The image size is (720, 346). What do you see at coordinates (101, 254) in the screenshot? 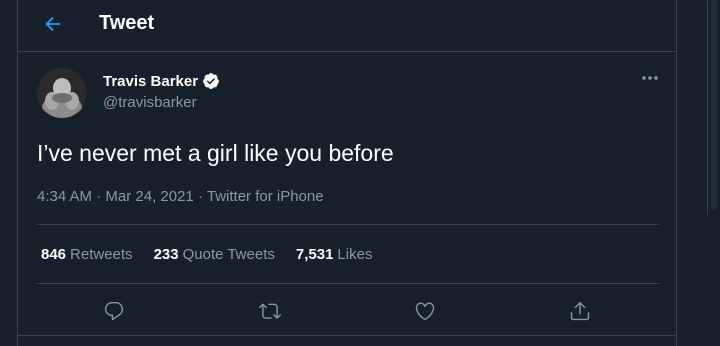
I see `retweets-label: Retweets` at bounding box center [101, 254].